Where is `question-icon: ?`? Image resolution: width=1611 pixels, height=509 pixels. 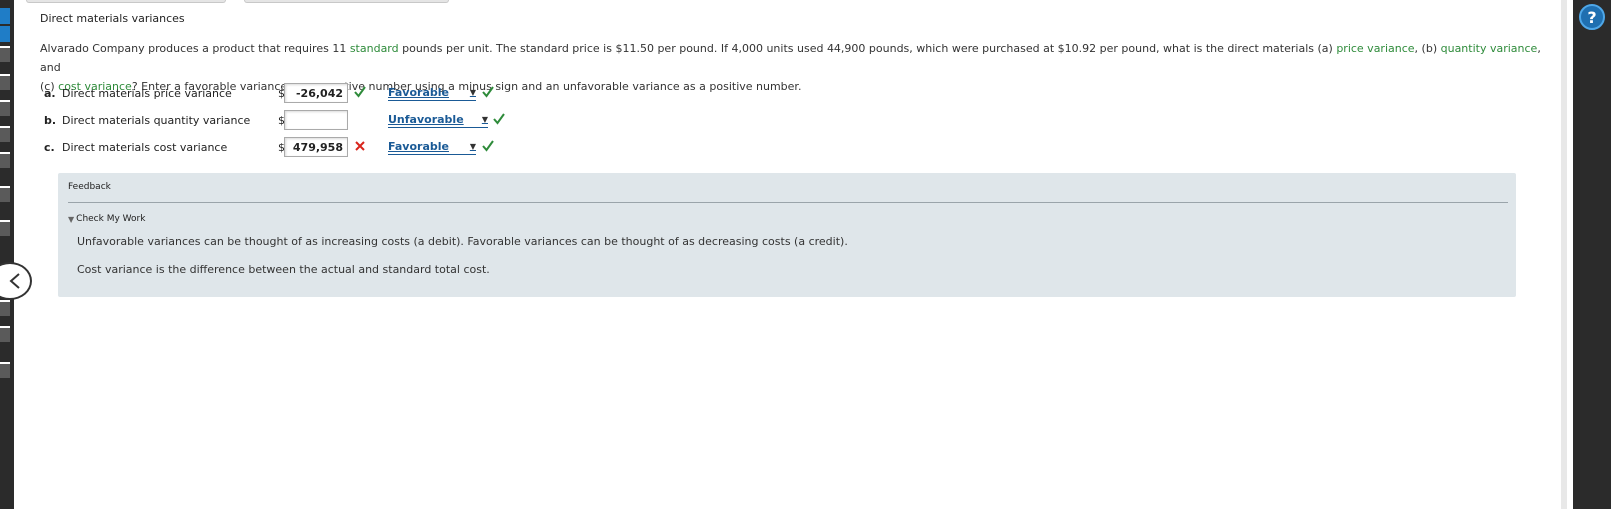 question-icon: ? is located at coordinates (1592, 17).